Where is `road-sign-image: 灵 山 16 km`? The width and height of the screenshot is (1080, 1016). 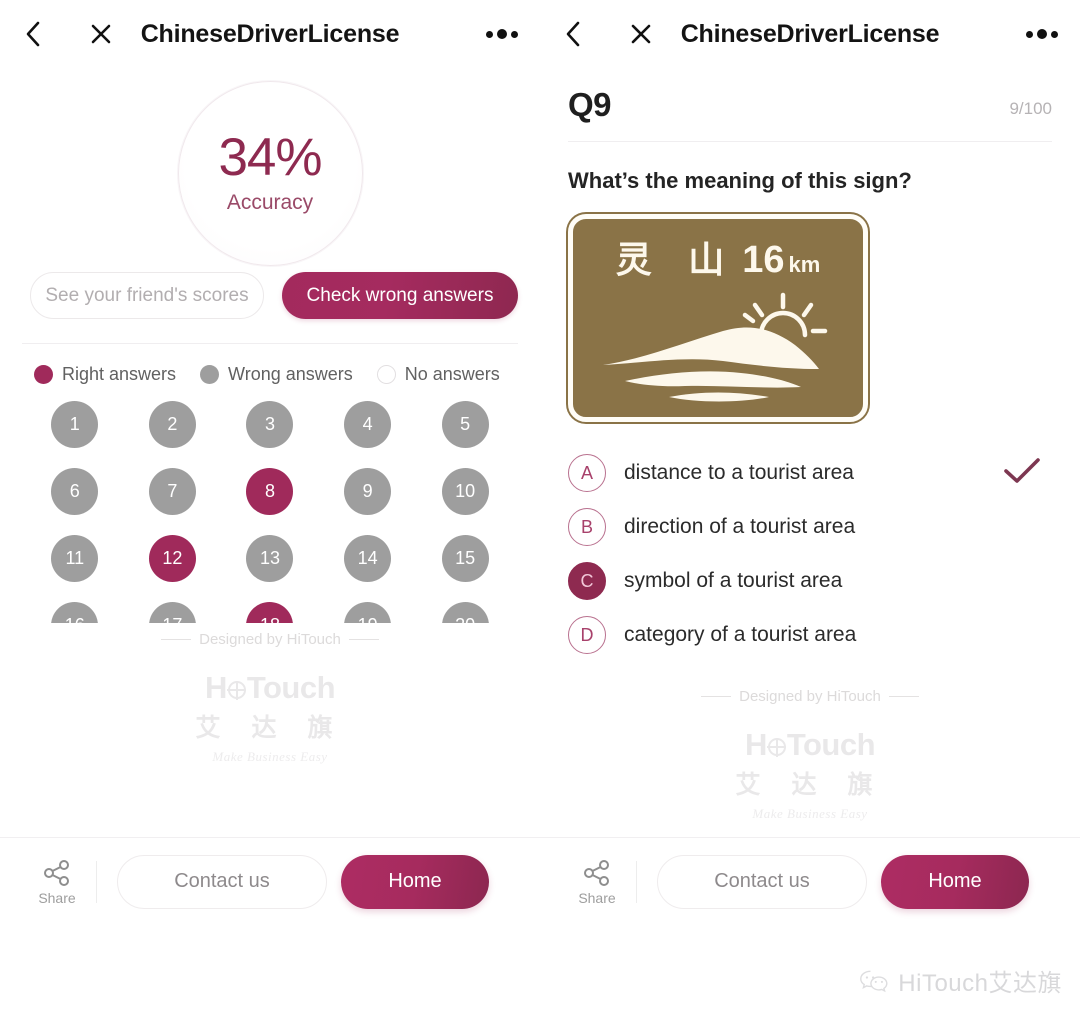
road-sign-image: 灵 山 16 km is located at coordinates (718, 318).